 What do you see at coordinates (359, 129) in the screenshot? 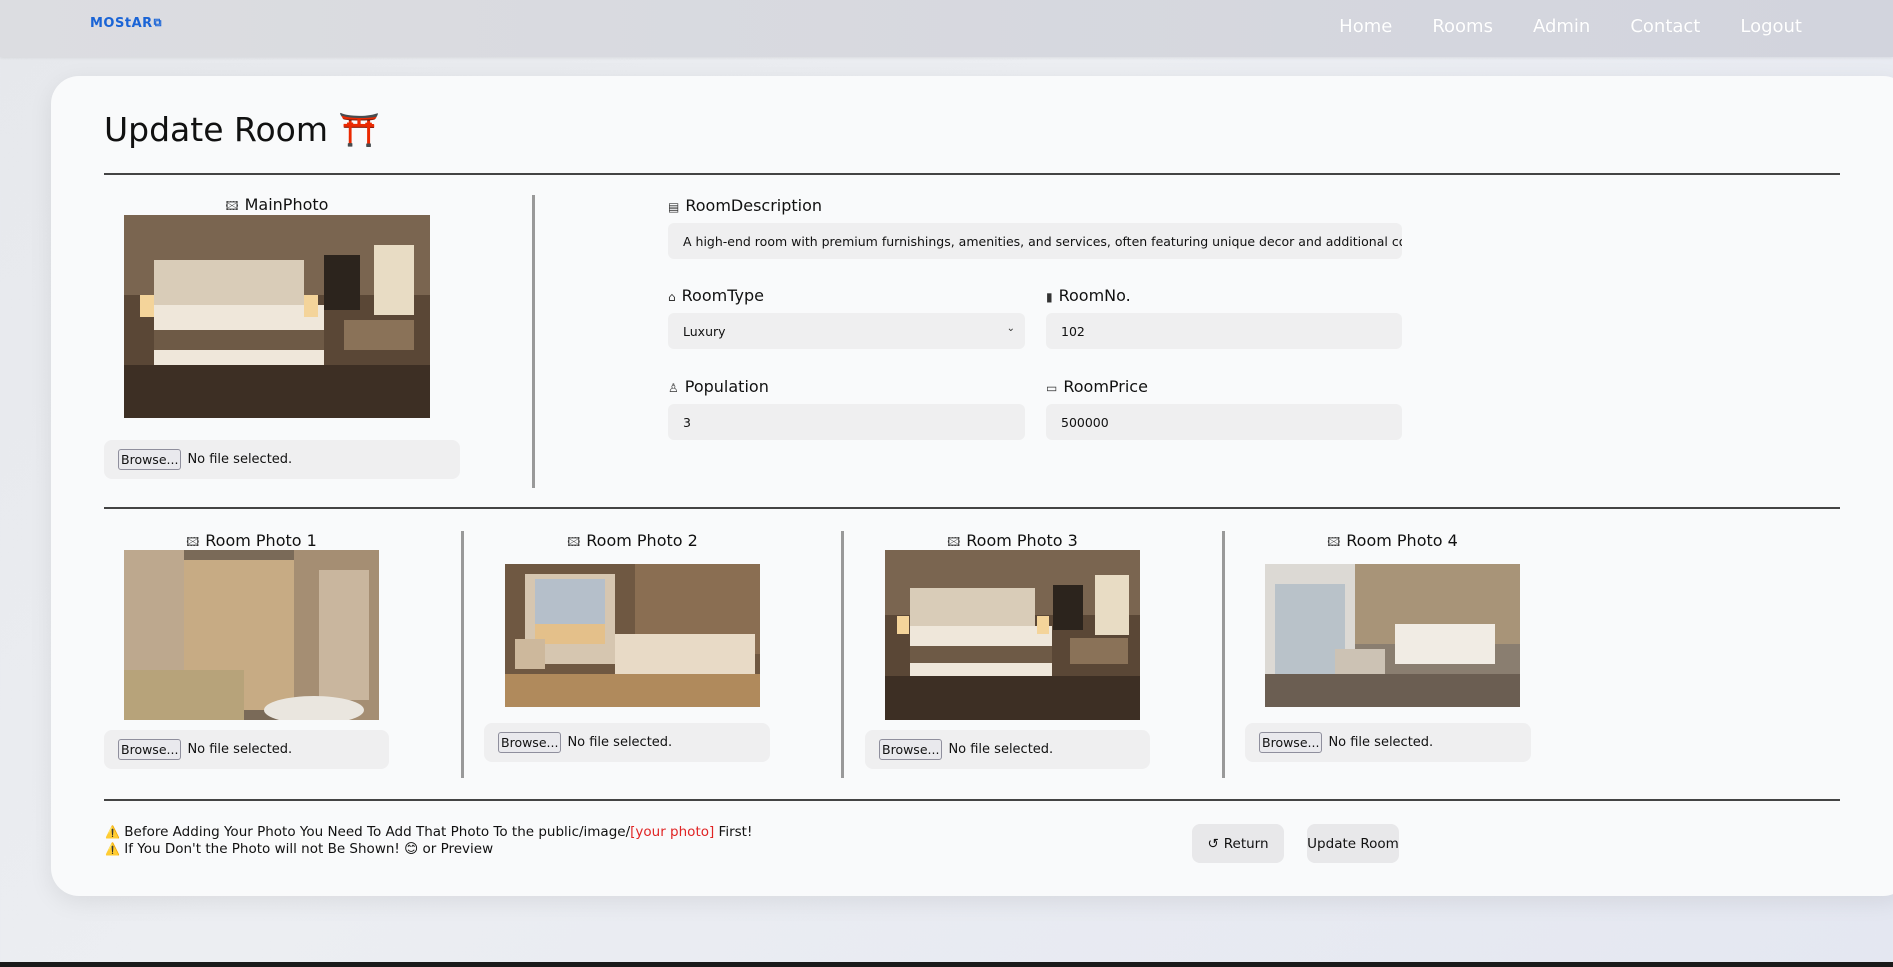
I see `torii-gate-icon: ⛩️` at bounding box center [359, 129].